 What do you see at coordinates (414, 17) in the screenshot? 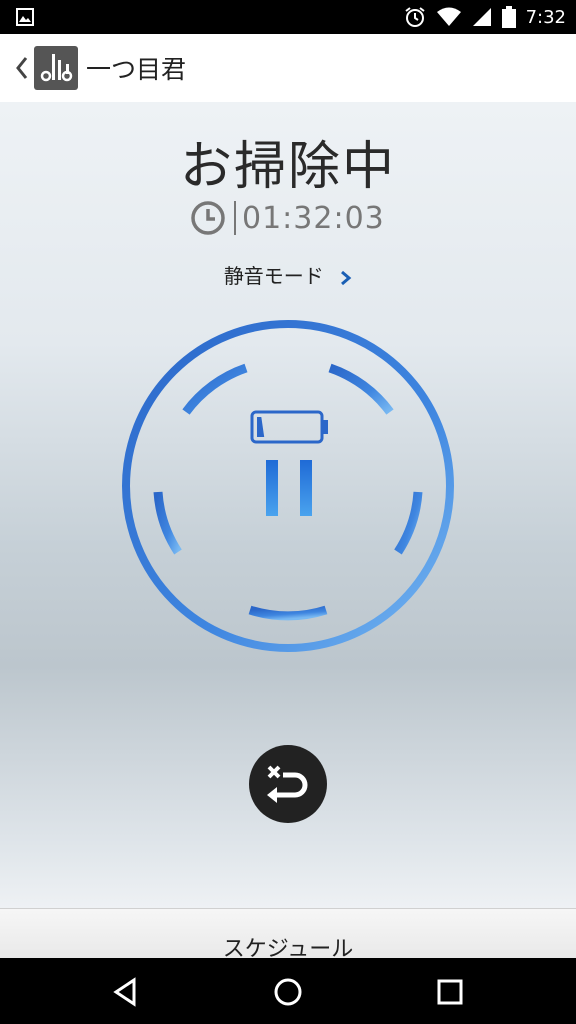
I see `alarm-icon` at bounding box center [414, 17].